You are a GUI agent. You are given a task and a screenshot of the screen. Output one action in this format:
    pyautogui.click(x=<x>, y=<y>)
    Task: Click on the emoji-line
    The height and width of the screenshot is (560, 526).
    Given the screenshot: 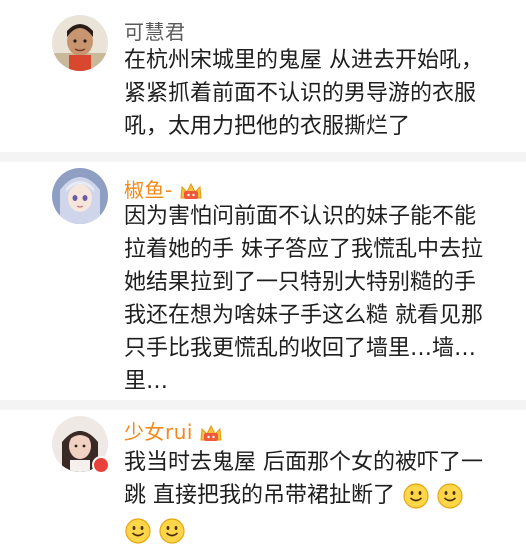 What is the action you would take?
    pyautogui.click(x=314, y=530)
    